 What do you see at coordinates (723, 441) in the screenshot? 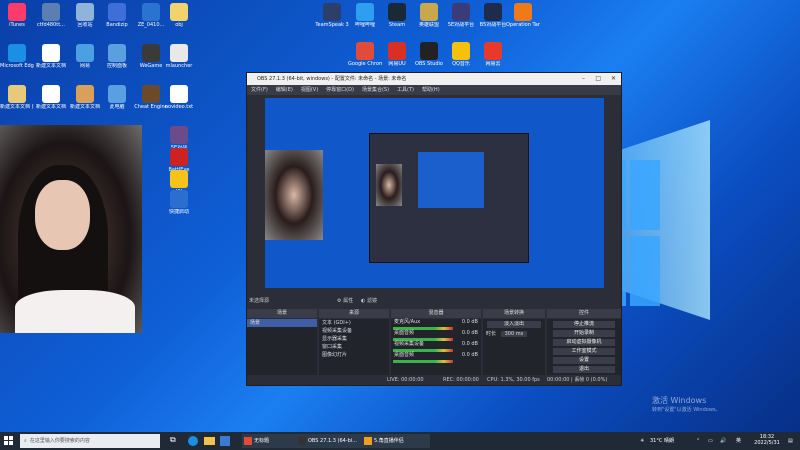
I see `volume-icon: 🔊` at bounding box center [723, 441].